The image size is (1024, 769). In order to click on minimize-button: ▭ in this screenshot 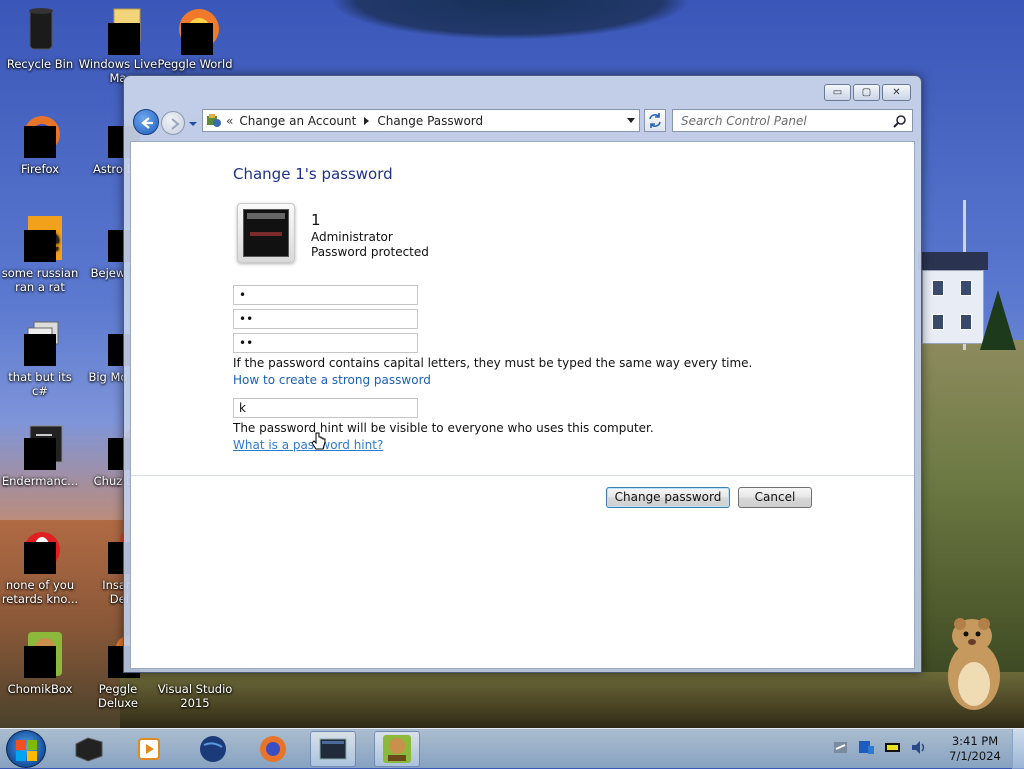, I will do `click(837, 92)`.